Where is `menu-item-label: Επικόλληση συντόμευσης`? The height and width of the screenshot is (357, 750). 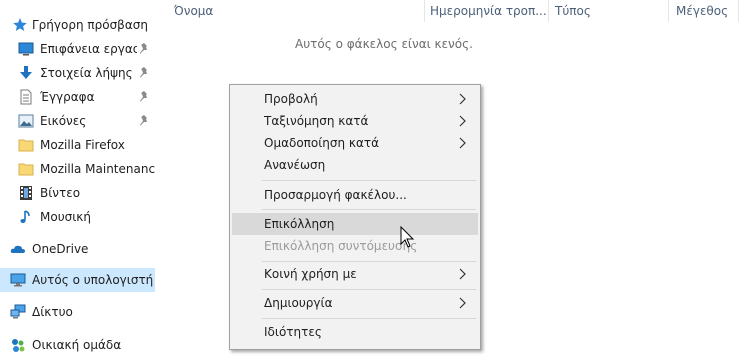
menu-item-label: Επικόλληση συντόμευσης is located at coordinates (341, 246).